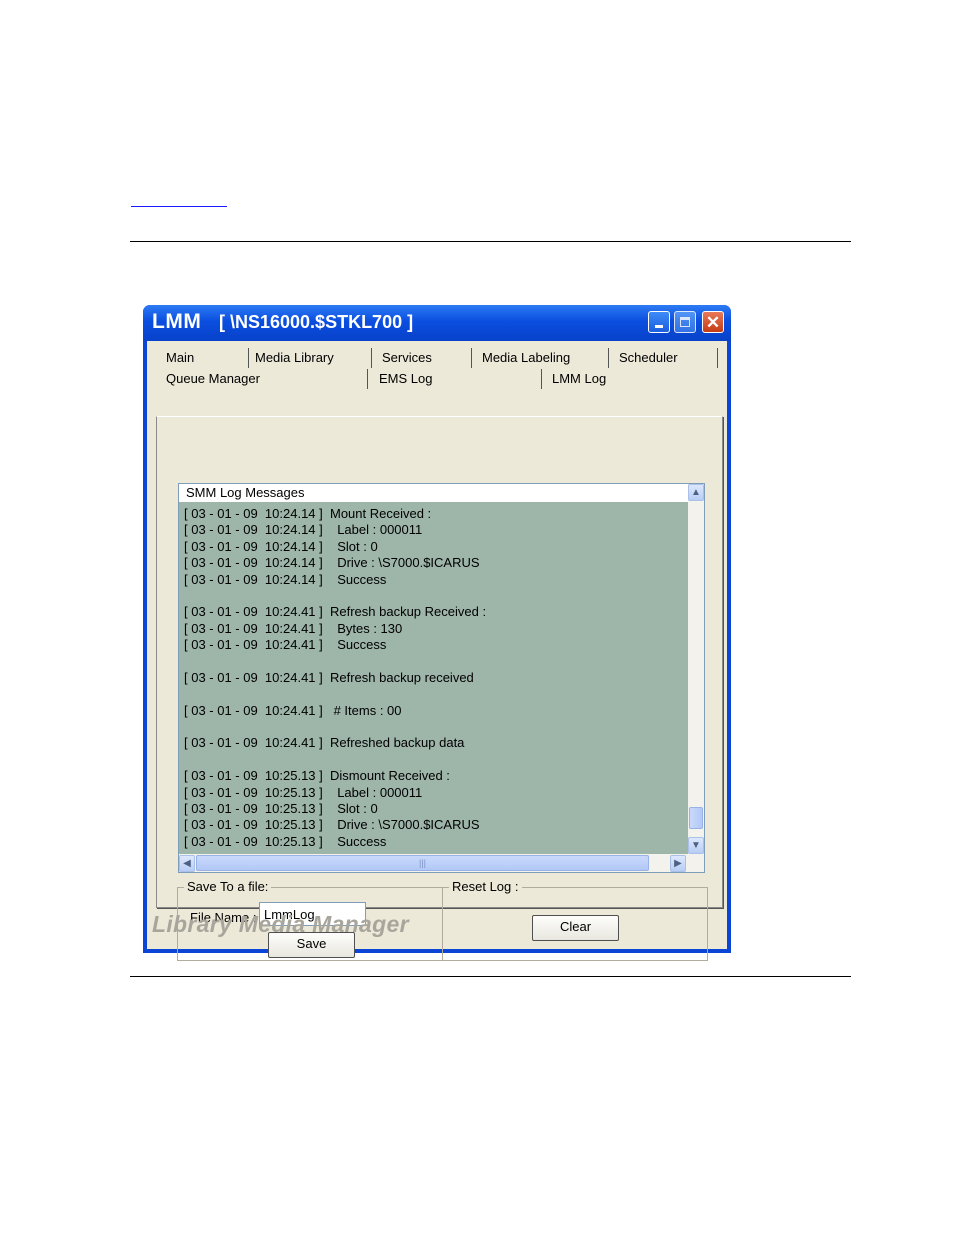  I want to click on log-line: [ 03 - 01 - 09 10:24.41 ] Success, so click(285, 645).